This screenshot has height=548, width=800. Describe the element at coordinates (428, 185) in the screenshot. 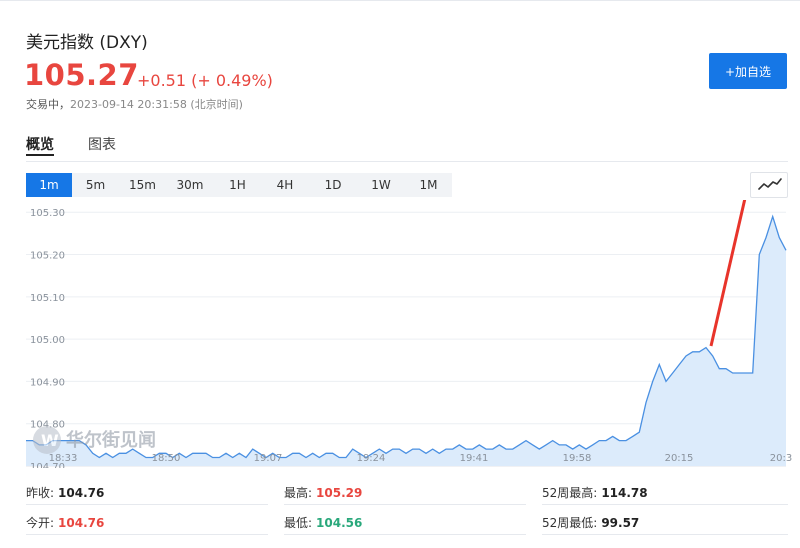

I see `period-1mo: 1M` at that location.